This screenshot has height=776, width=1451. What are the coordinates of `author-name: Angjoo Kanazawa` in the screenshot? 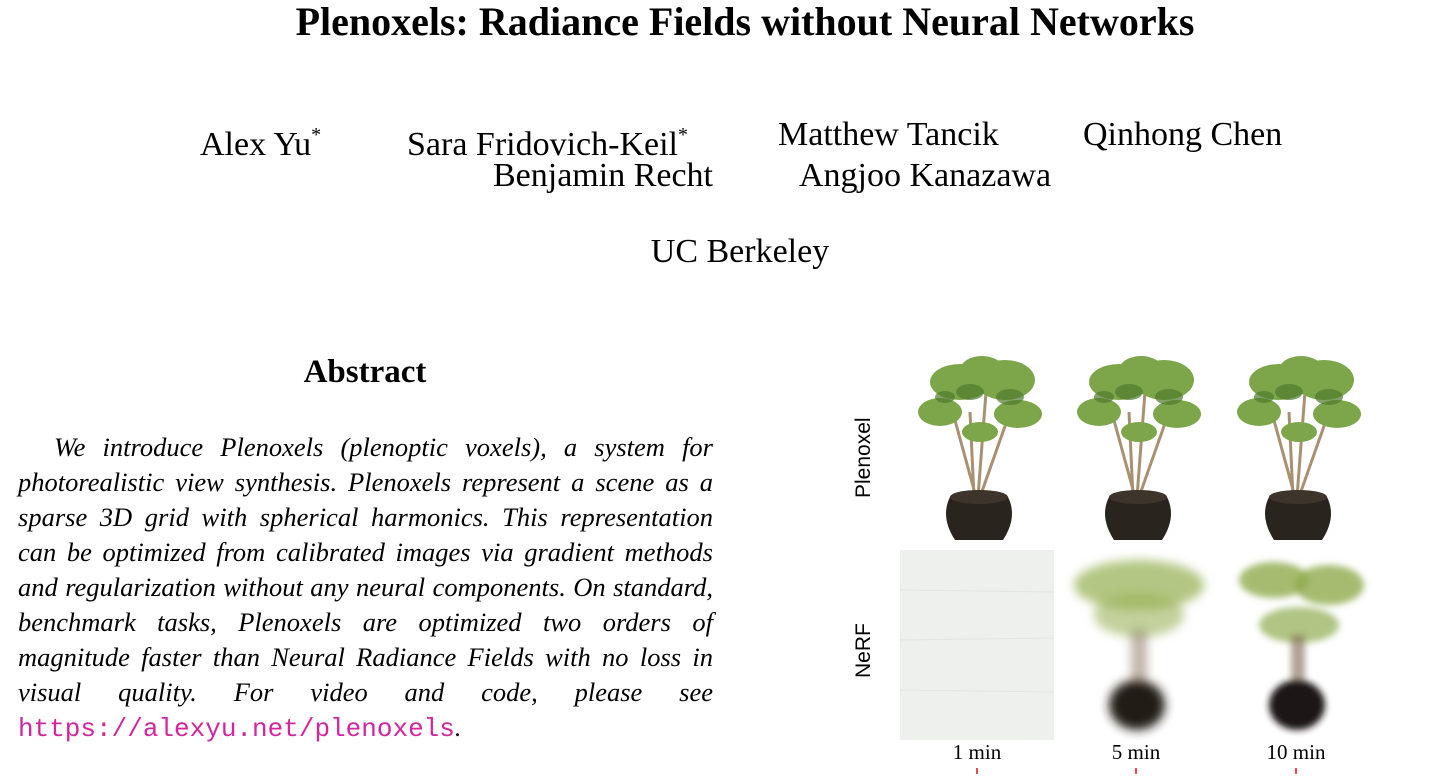 It's located at (925, 175).